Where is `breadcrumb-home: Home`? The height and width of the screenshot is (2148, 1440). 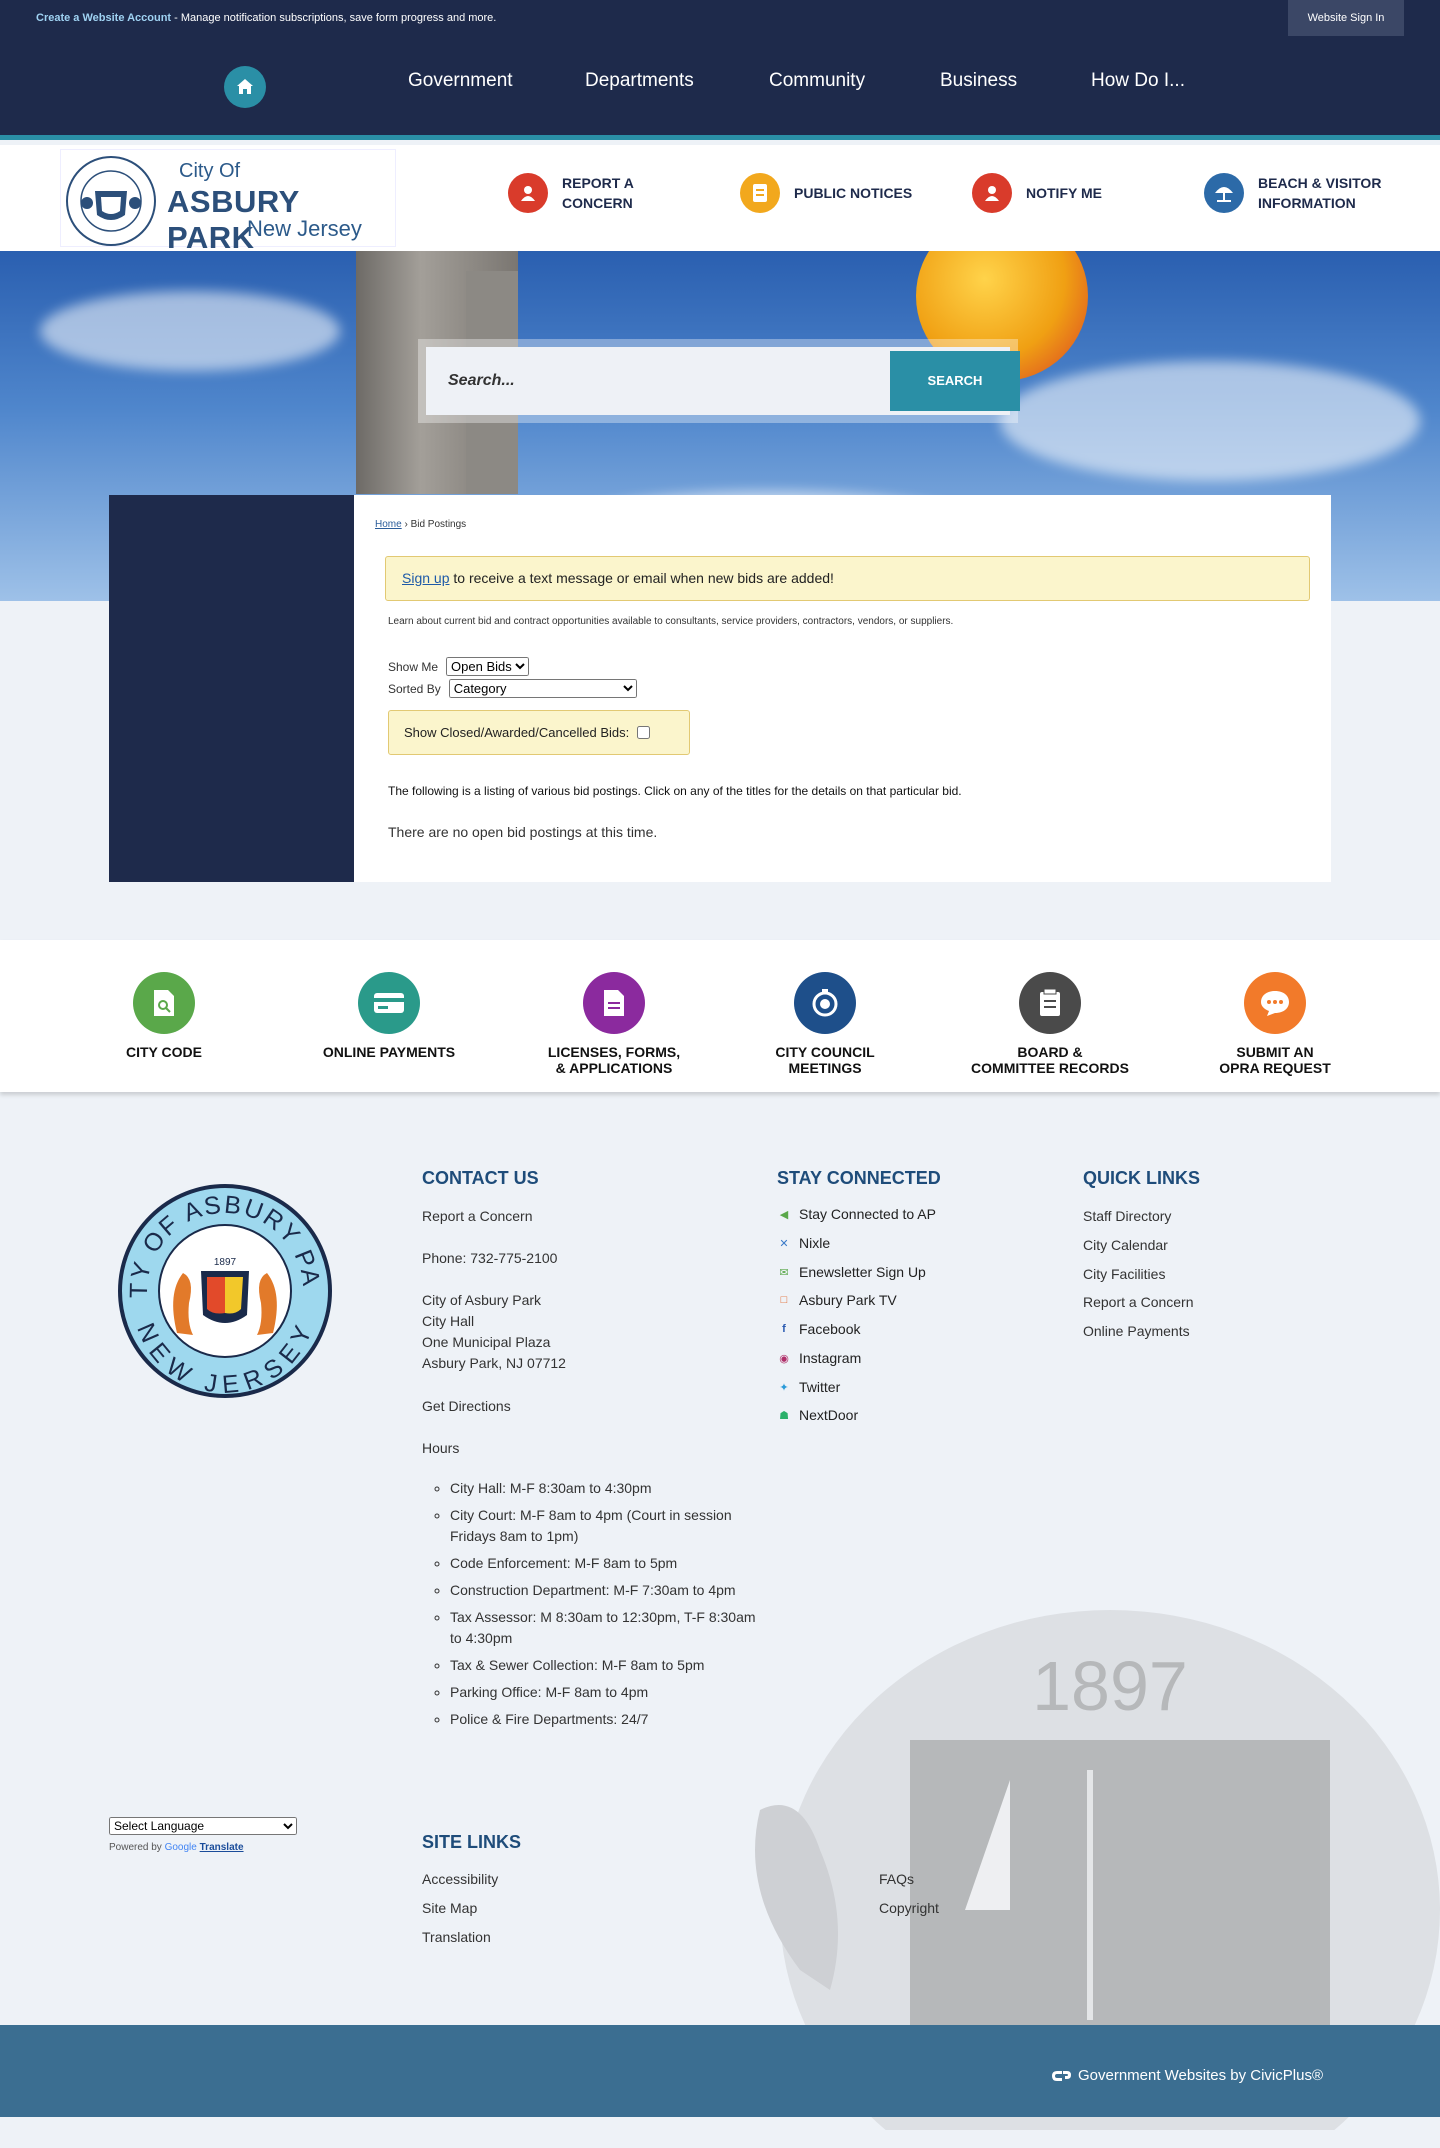 breadcrumb-home: Home is located at coordinates (388, 524).